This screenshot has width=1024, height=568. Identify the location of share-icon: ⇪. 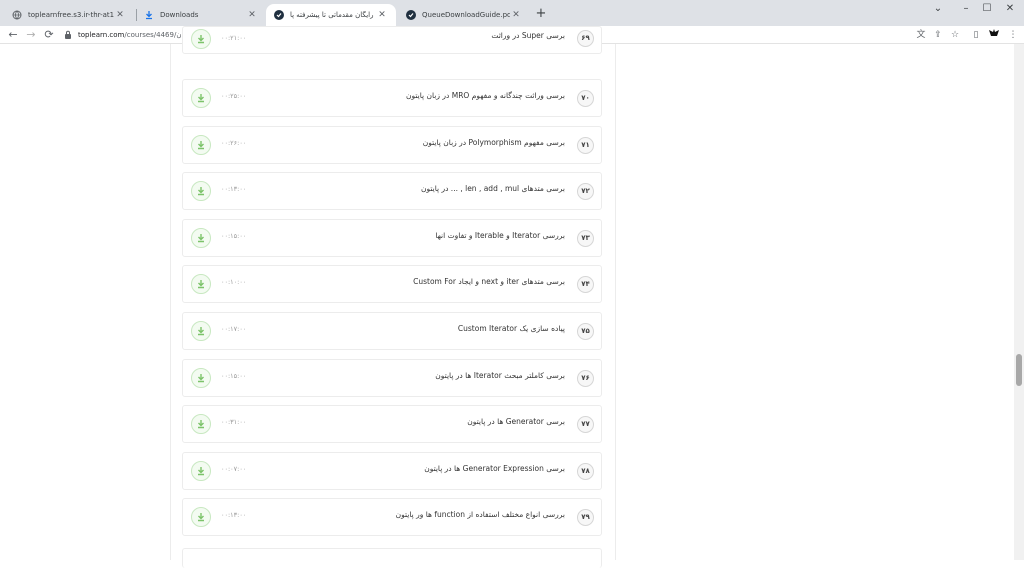
(938, 35).